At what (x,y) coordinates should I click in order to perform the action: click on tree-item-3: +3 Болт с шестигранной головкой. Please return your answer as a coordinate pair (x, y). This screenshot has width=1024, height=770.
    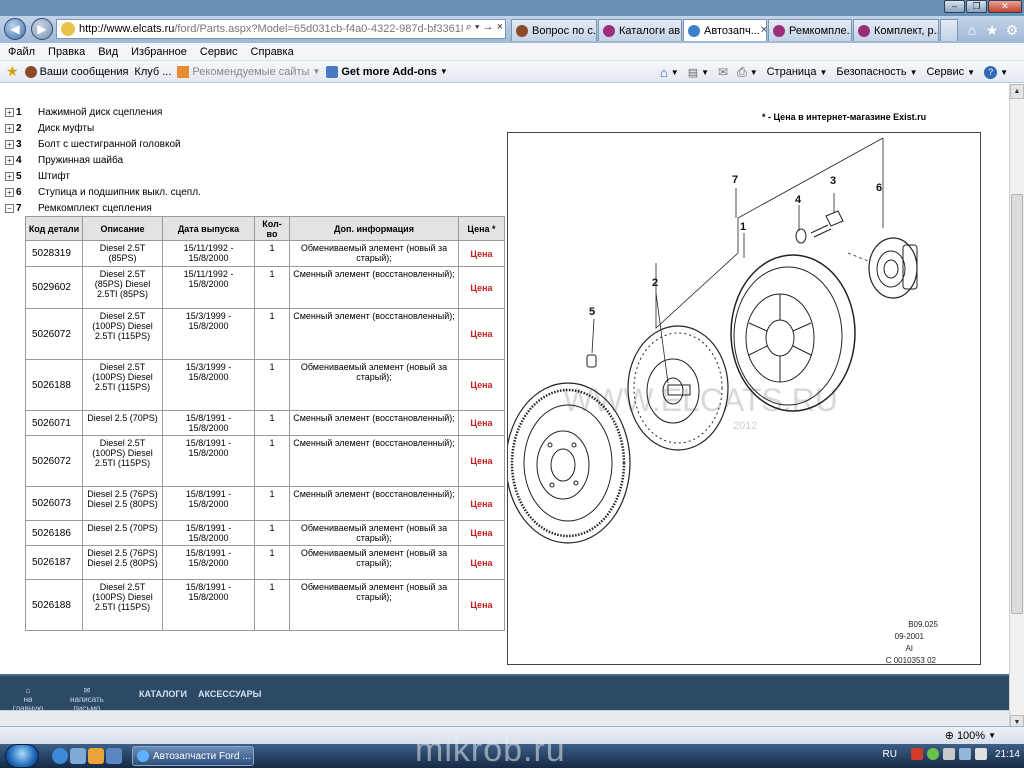
    Looking at the image, I should click on (145, 144).